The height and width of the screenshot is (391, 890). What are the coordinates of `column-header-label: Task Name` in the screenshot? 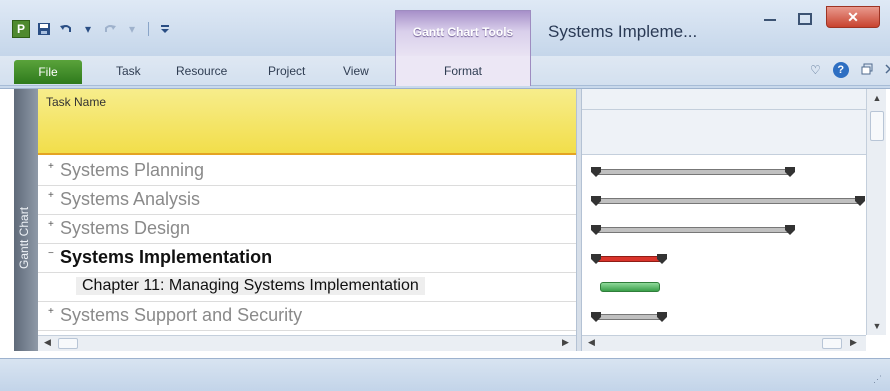 It's located at (76, 102).